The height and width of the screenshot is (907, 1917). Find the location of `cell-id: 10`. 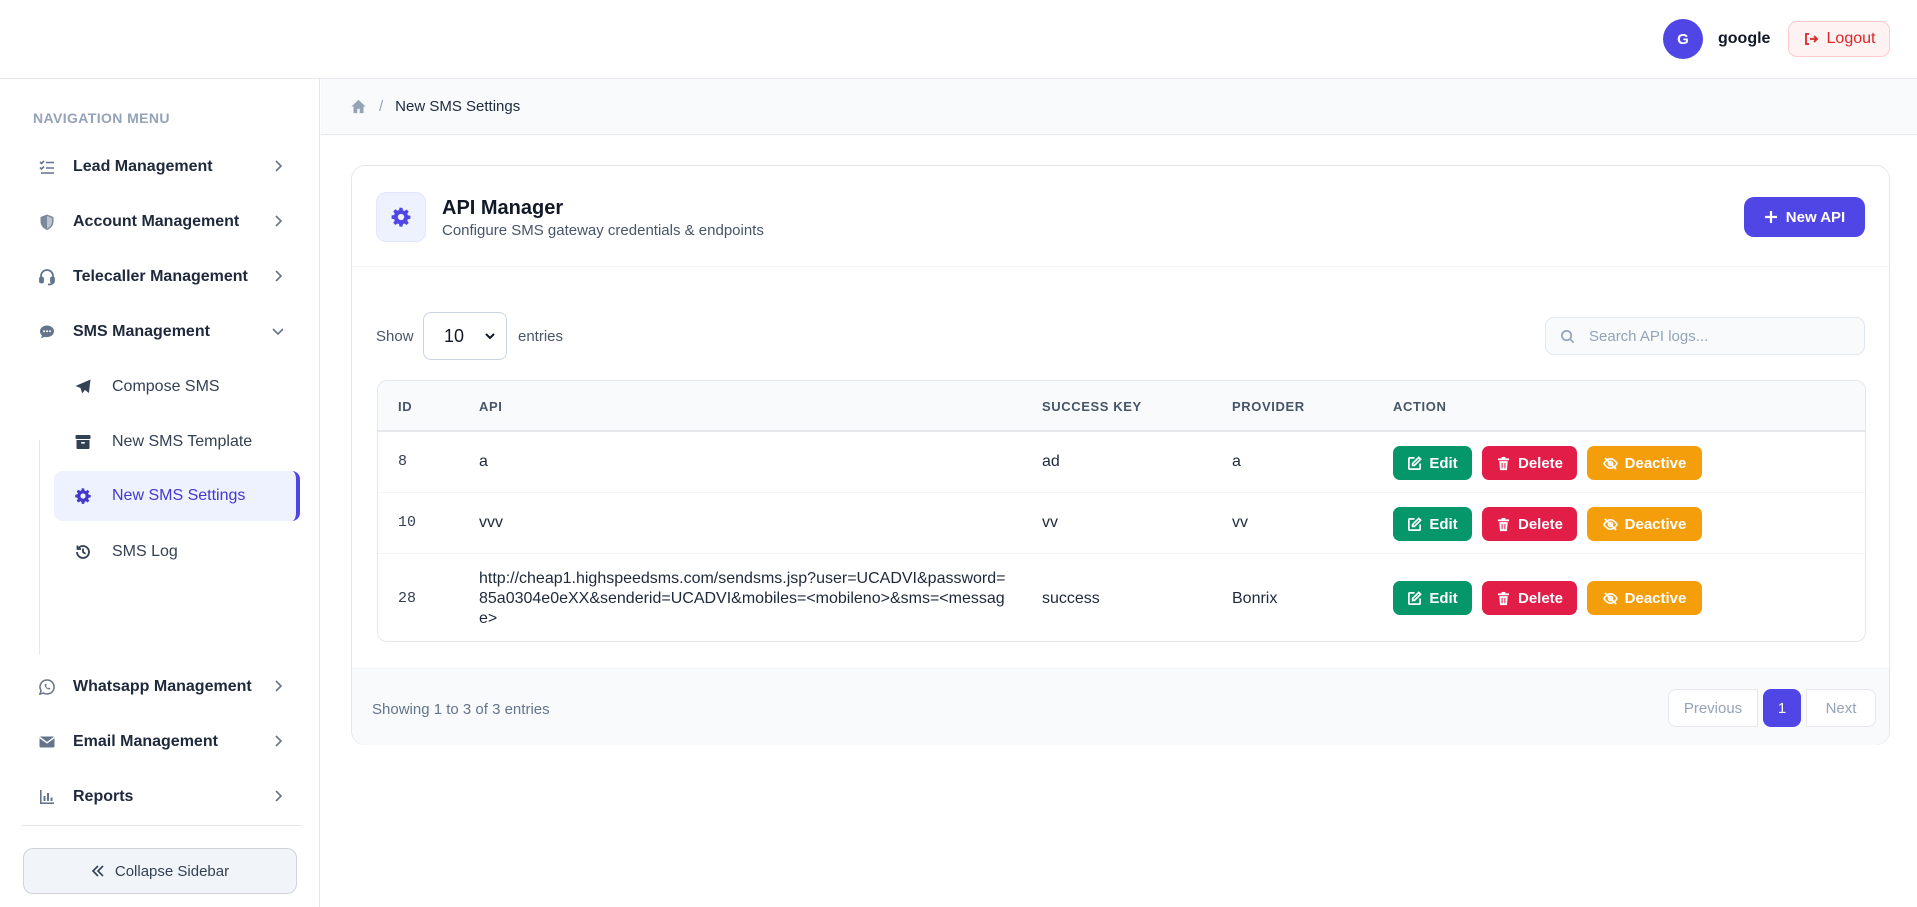

cell-id: 10 is located at coordinates (407, 522).